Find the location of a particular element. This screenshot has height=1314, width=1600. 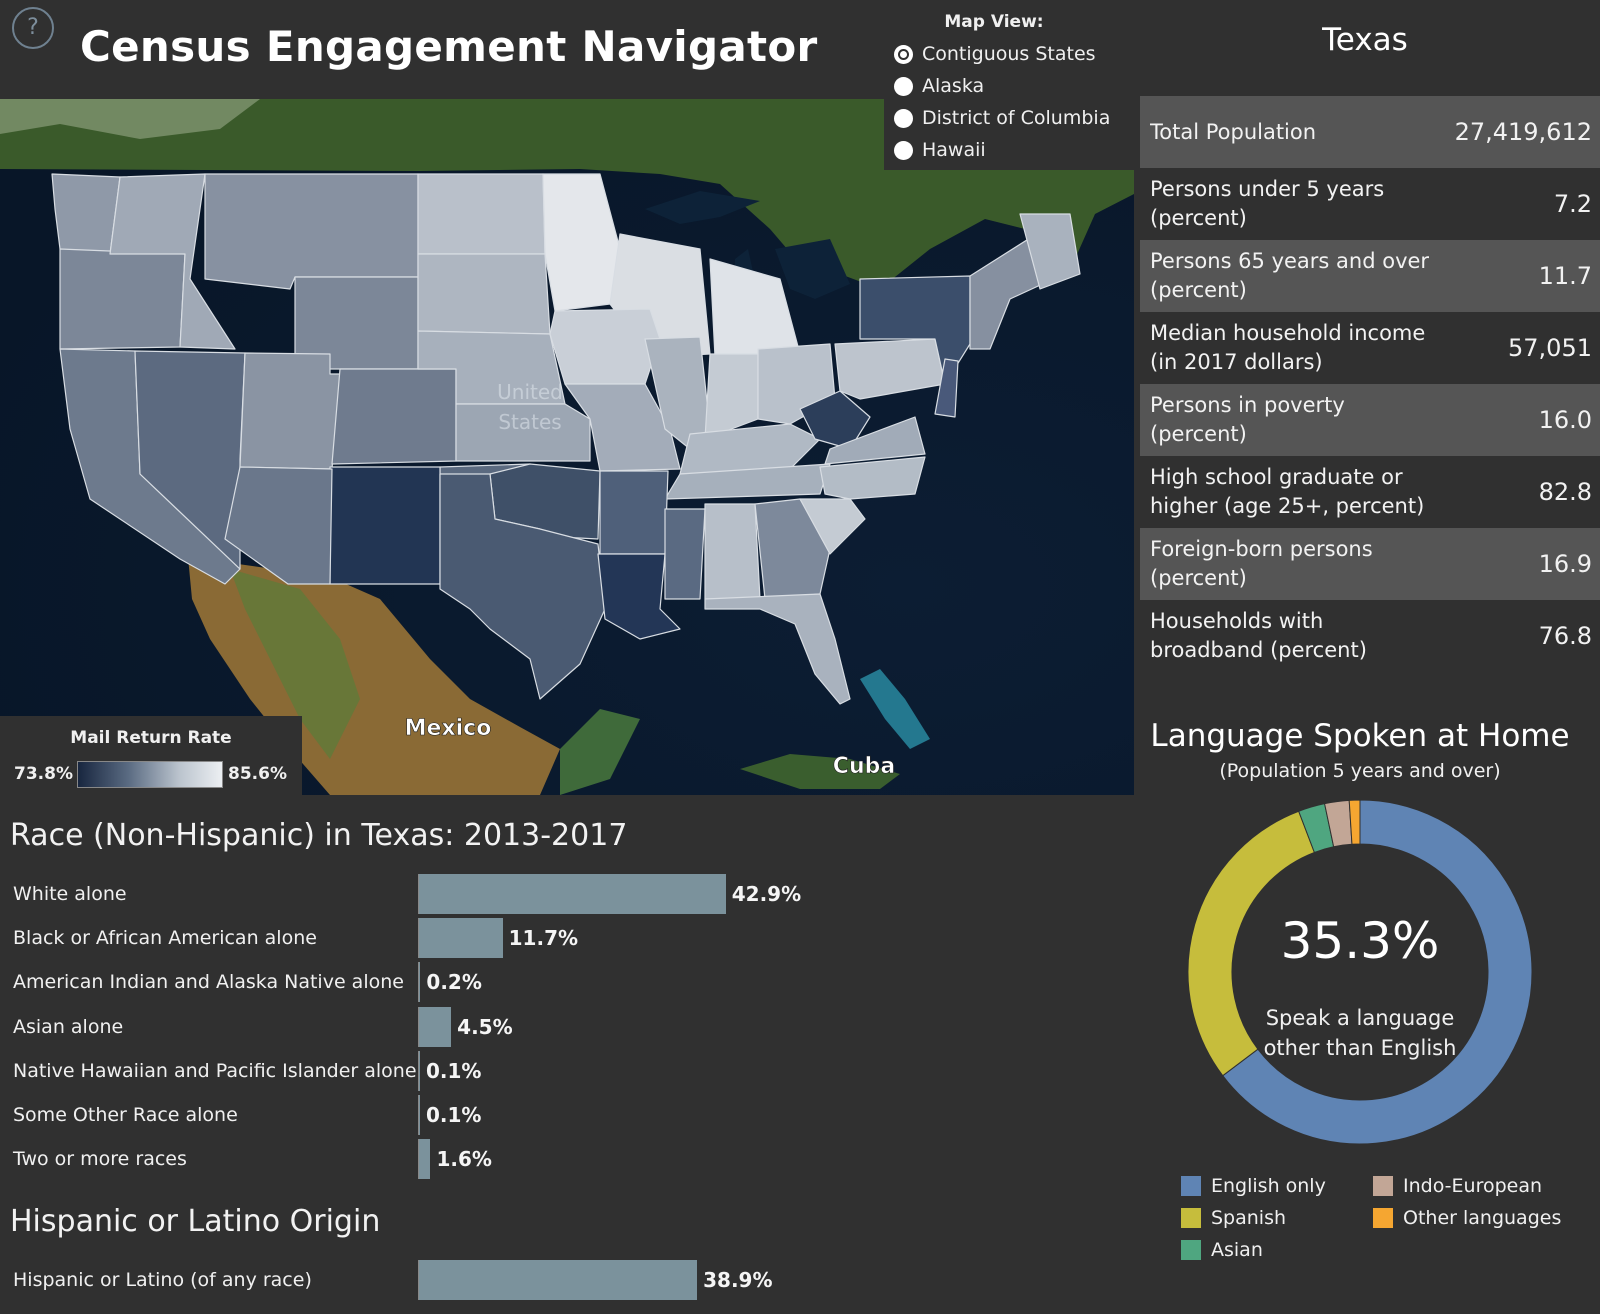

legend-item: Spanish is located at coordinates (1233, 1218).